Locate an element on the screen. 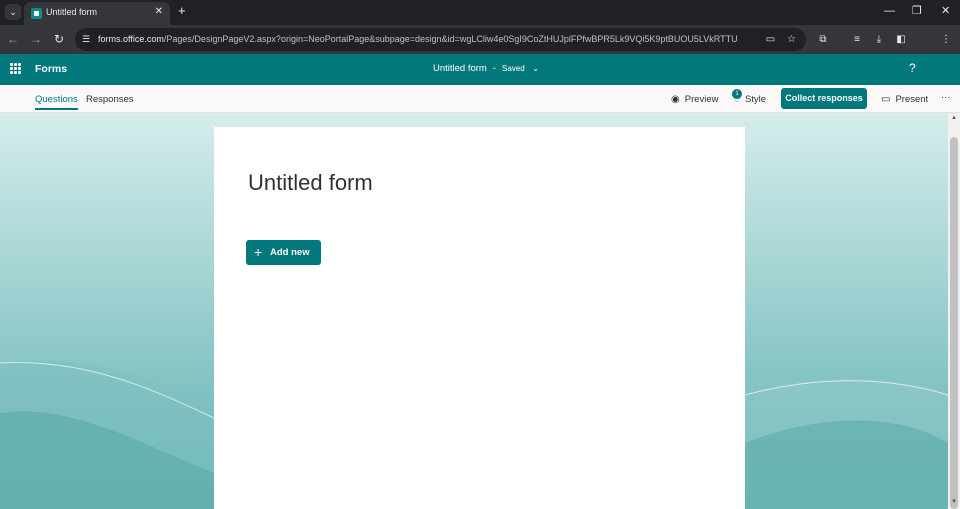 The width and height of the screenshot is (960, 509). browser-tab-title: Untitled form is located at coordinates (72, 12).